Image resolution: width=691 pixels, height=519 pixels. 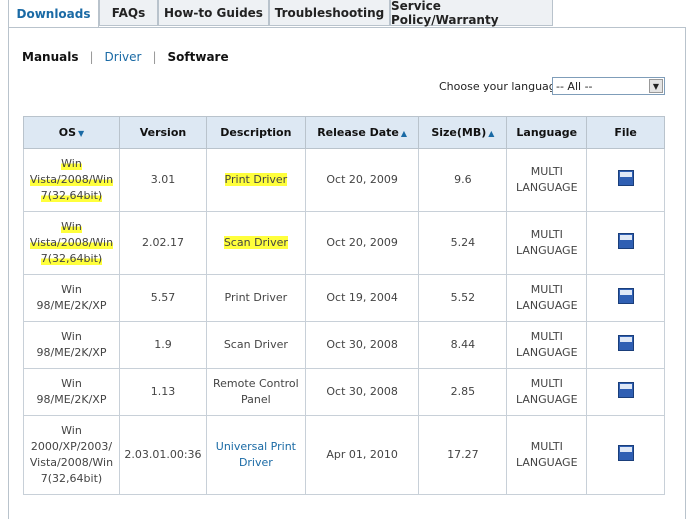 I want to click on cell-release-date: Apr 01, 2010, so click(x=362, y=455).